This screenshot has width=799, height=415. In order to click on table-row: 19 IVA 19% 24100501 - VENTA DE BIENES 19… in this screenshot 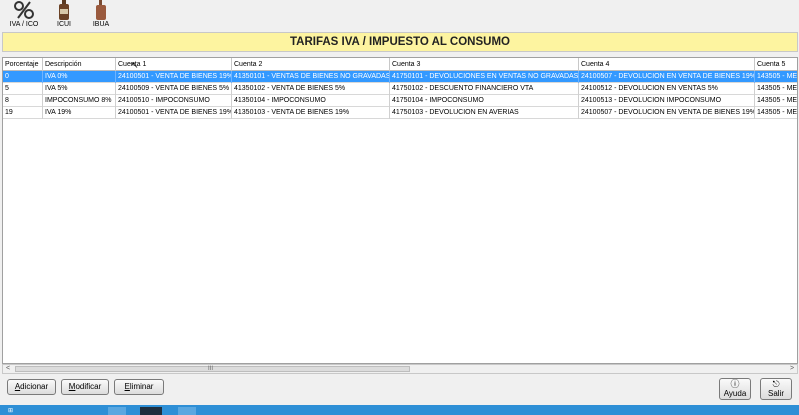, I will do `click(400, 113)`.